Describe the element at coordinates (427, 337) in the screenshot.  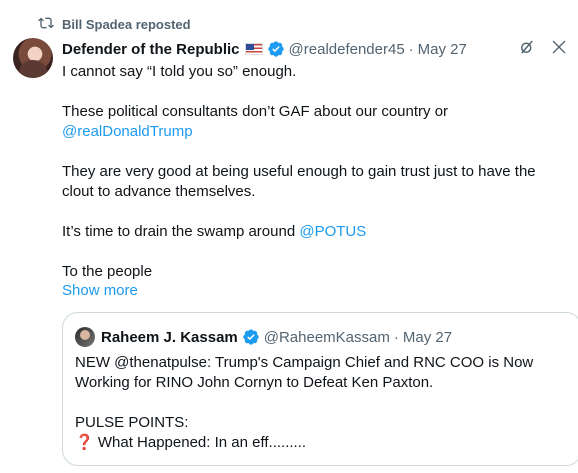
I see `quote-date: May 27` at that location.